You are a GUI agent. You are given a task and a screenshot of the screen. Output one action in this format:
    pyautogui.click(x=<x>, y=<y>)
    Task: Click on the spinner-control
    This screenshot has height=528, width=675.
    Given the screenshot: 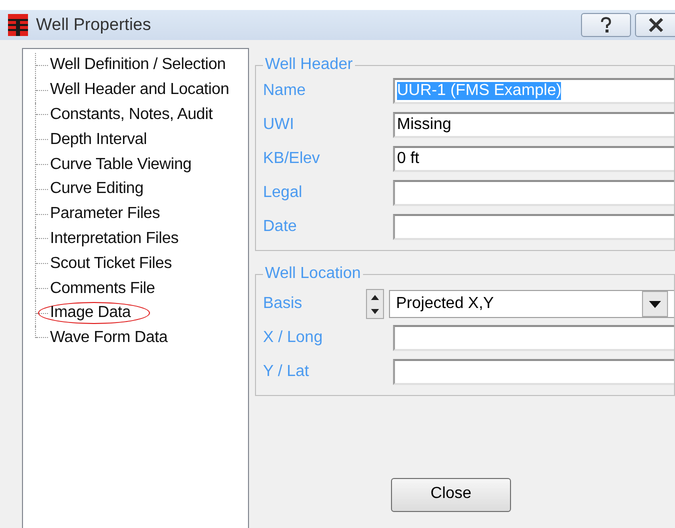 What is the action you would take?
    pyautogui.click(x=375, y=304)
    